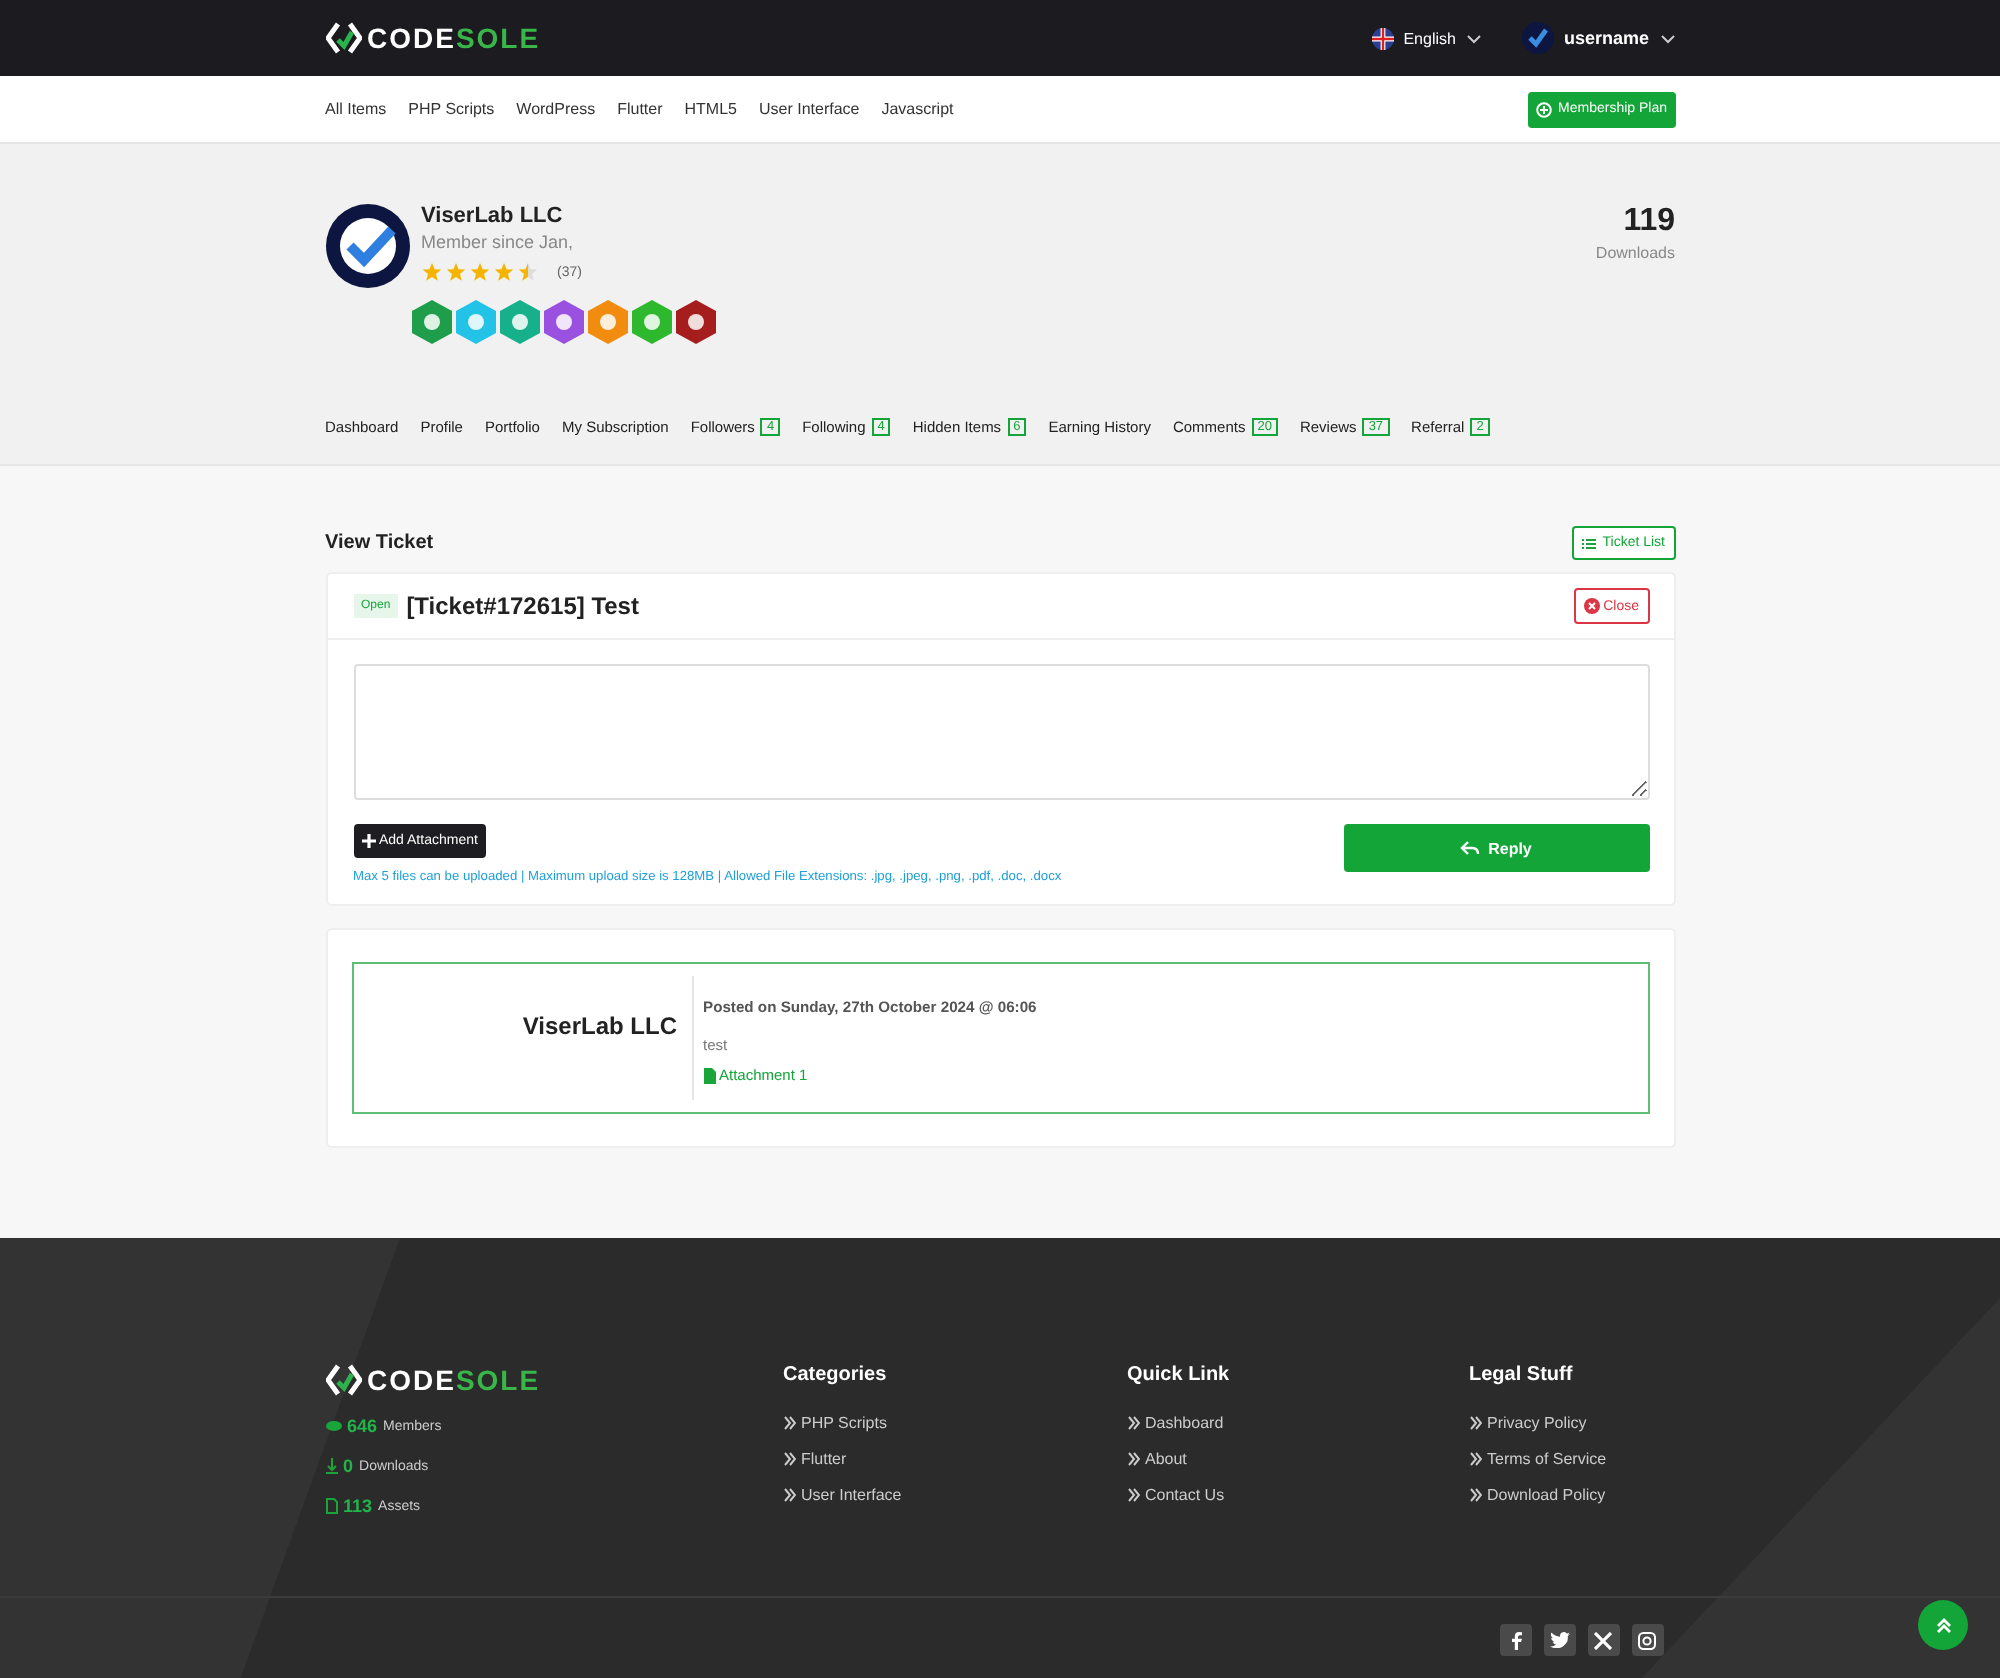  I want to click on reply-field, so click(1001, 732).